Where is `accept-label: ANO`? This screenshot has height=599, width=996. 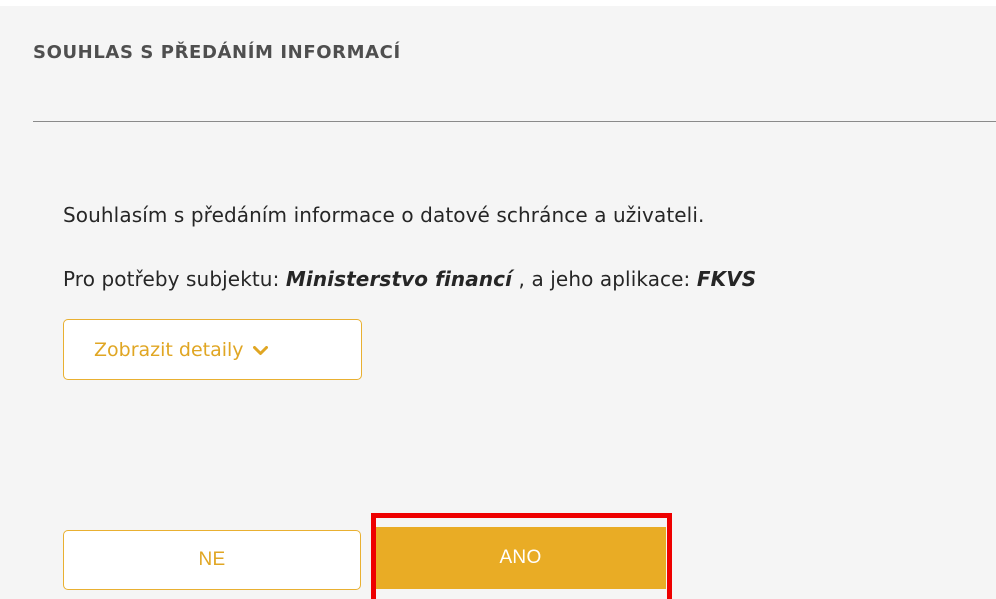 accept-label: ANO is located at coordinates (520, 557).